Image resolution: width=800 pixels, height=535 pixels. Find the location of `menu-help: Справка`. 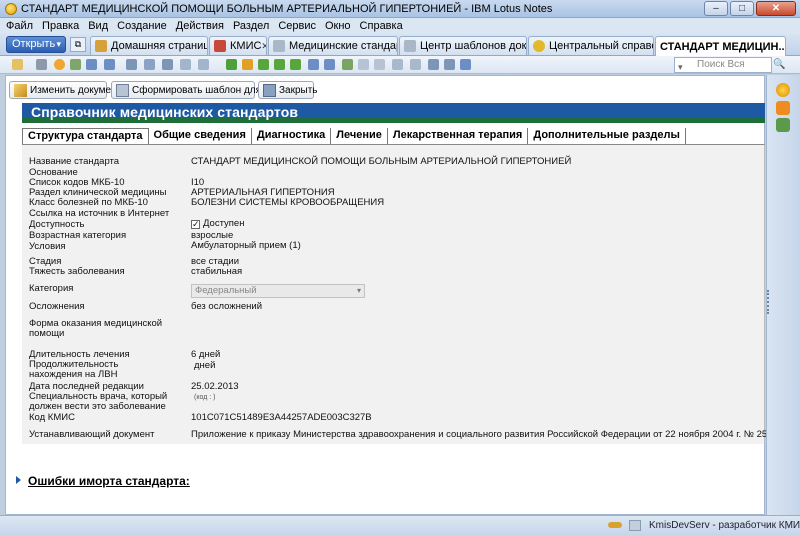

menu-help: Справка is located at coordinates (381, 26).